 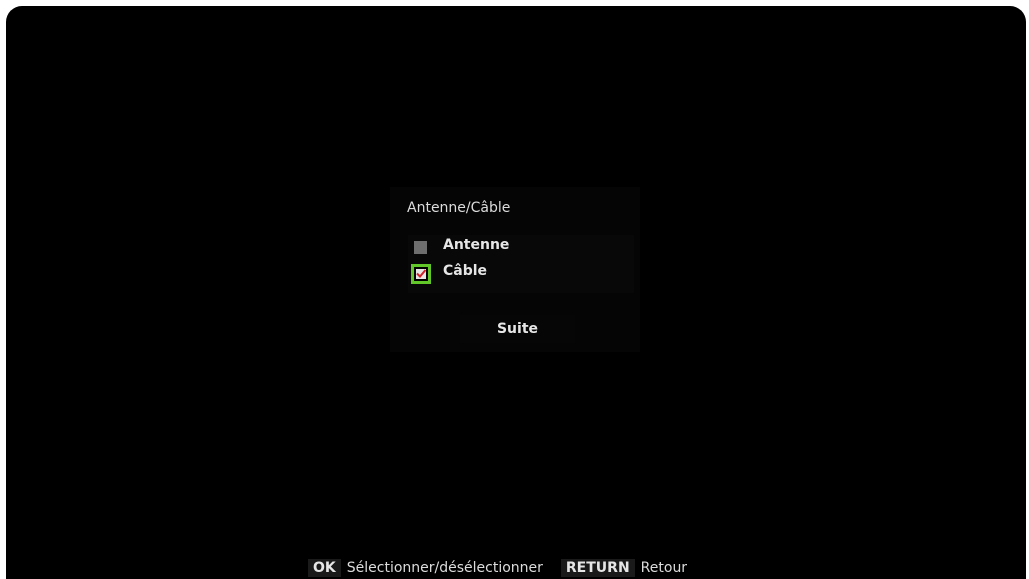 What do you see at coordinates (597, 568) in the screenshot?
I see `return-key-badge: RETURN` at bounding box center [597, 568].